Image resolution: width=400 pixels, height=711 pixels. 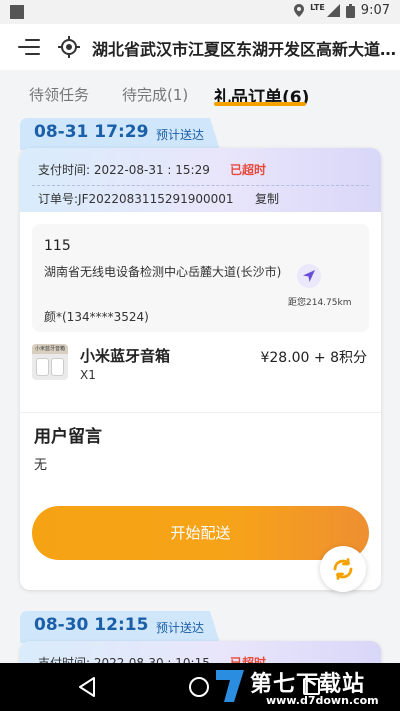 I want to click on overdue-badge: 已超时, so click(x=248, y=170).